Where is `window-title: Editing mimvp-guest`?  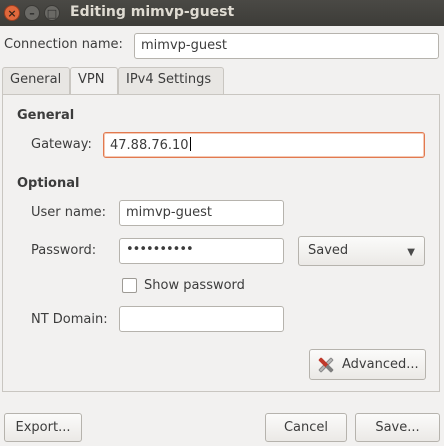 window-title: Editing mimvp-guest is located at coordinates (152, 12).